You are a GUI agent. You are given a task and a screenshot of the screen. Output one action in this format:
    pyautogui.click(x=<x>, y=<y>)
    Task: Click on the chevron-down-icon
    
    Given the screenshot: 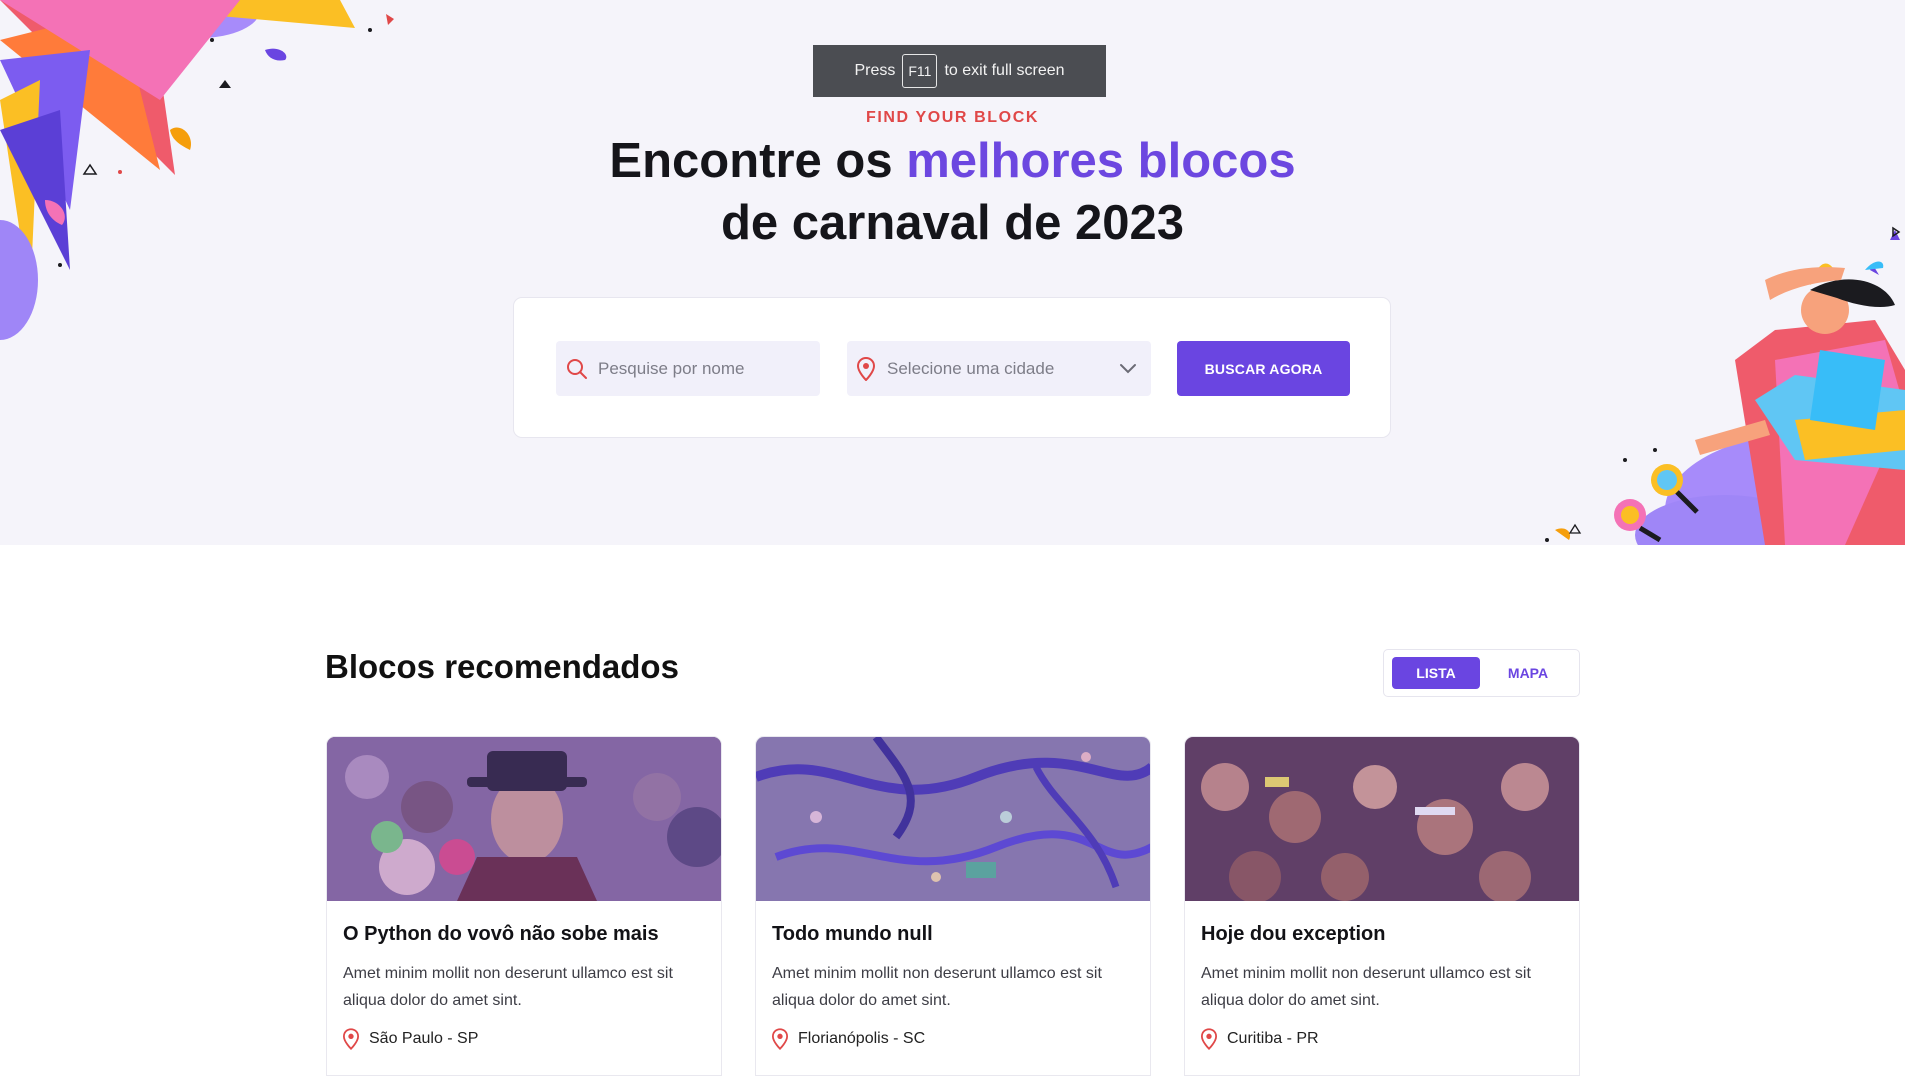 What is the action you would take?
    pyautogui.click(x=1128, y=369)
    